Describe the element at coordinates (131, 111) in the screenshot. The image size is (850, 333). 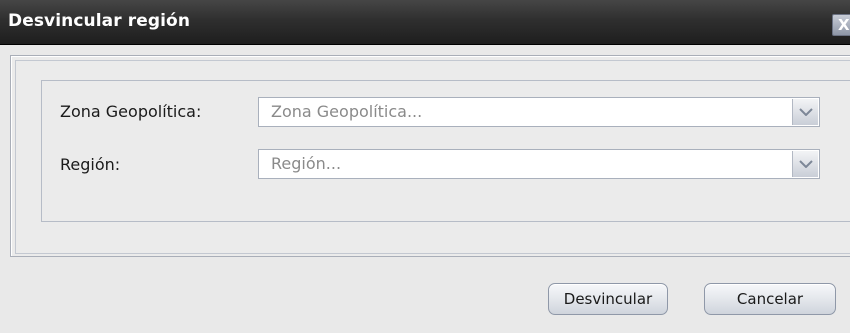
I see `zona-geopolitica-label: Zona Geopolítica:` at that location.